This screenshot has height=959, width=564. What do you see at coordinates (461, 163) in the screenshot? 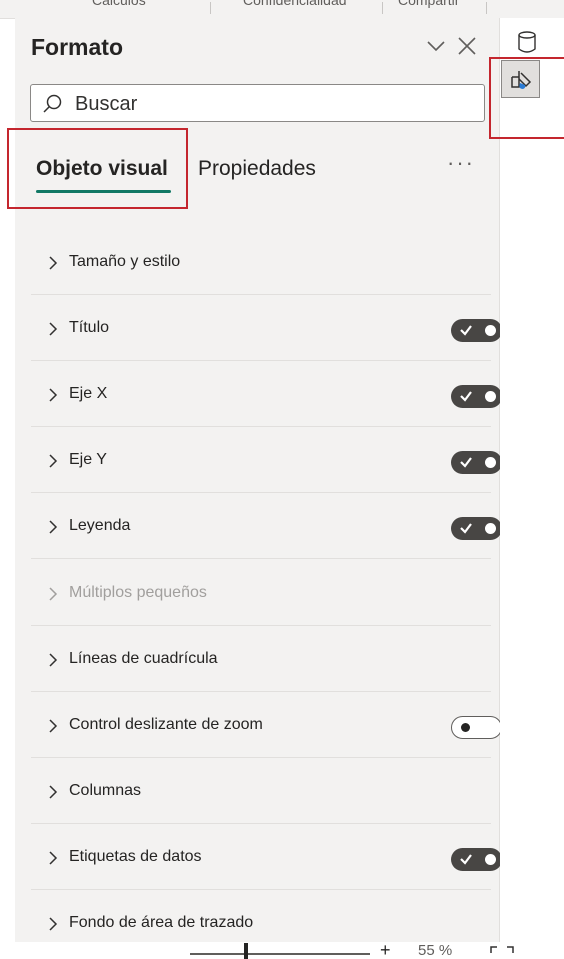
I see `more-options-button: ···` at bounding box center [461, 163].